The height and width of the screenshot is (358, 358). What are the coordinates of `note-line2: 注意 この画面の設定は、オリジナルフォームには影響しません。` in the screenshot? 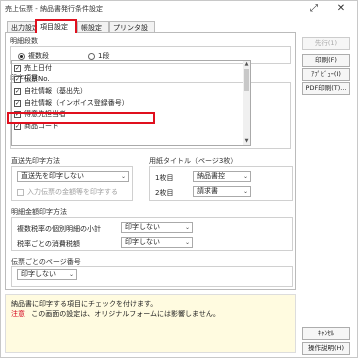 It's located at (115, 314).